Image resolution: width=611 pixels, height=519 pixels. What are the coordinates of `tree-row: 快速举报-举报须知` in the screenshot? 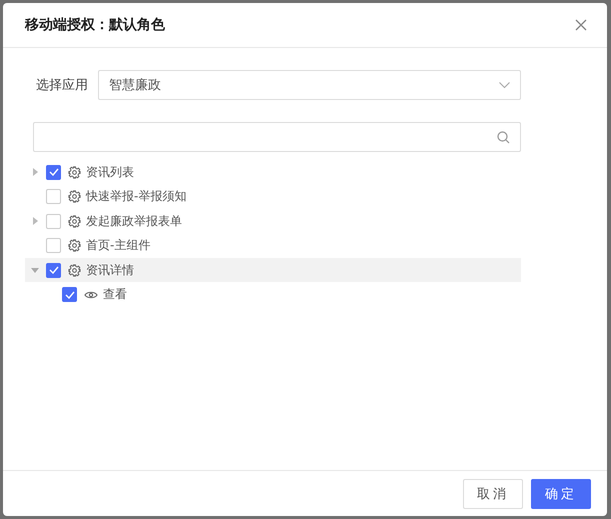 It's located at (273, 196).